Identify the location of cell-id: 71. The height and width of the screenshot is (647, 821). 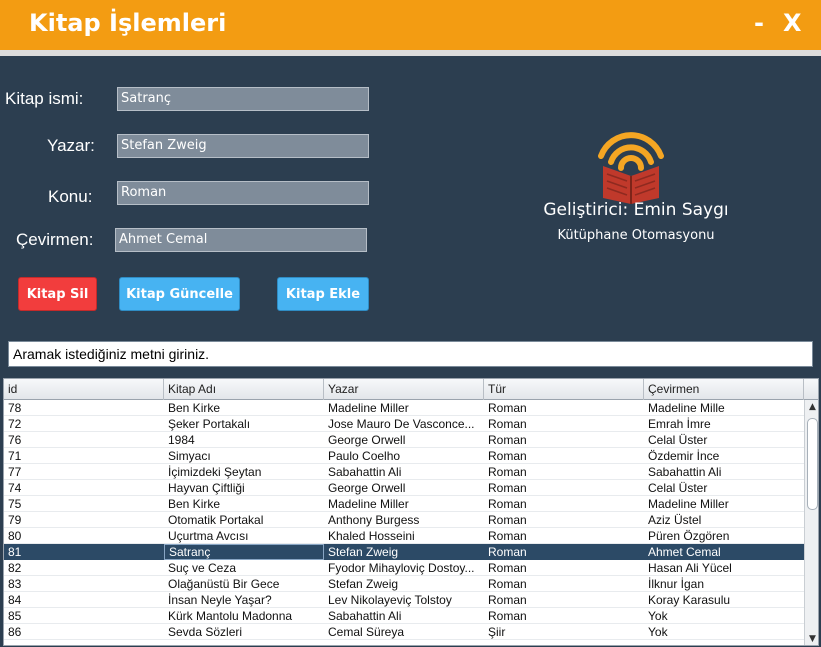
(15, 456).